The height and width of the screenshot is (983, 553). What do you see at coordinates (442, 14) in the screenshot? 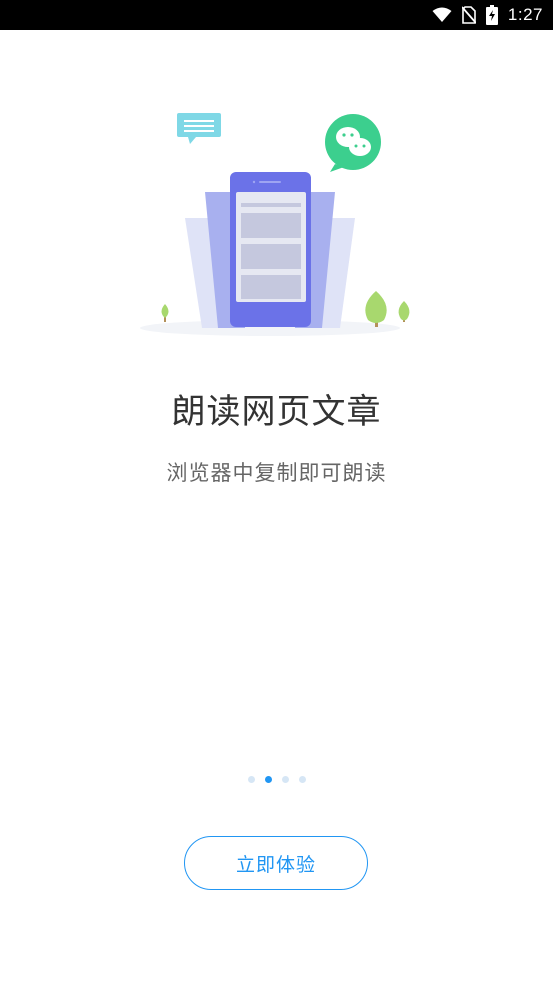
I see `wifi-icon` at bounding box center [442, 14].